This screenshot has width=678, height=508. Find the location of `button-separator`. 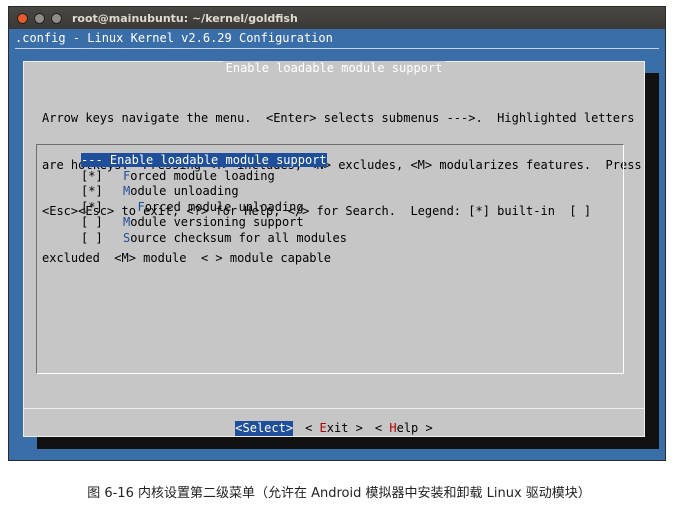

button-separator is located at coordinates (334, 408).